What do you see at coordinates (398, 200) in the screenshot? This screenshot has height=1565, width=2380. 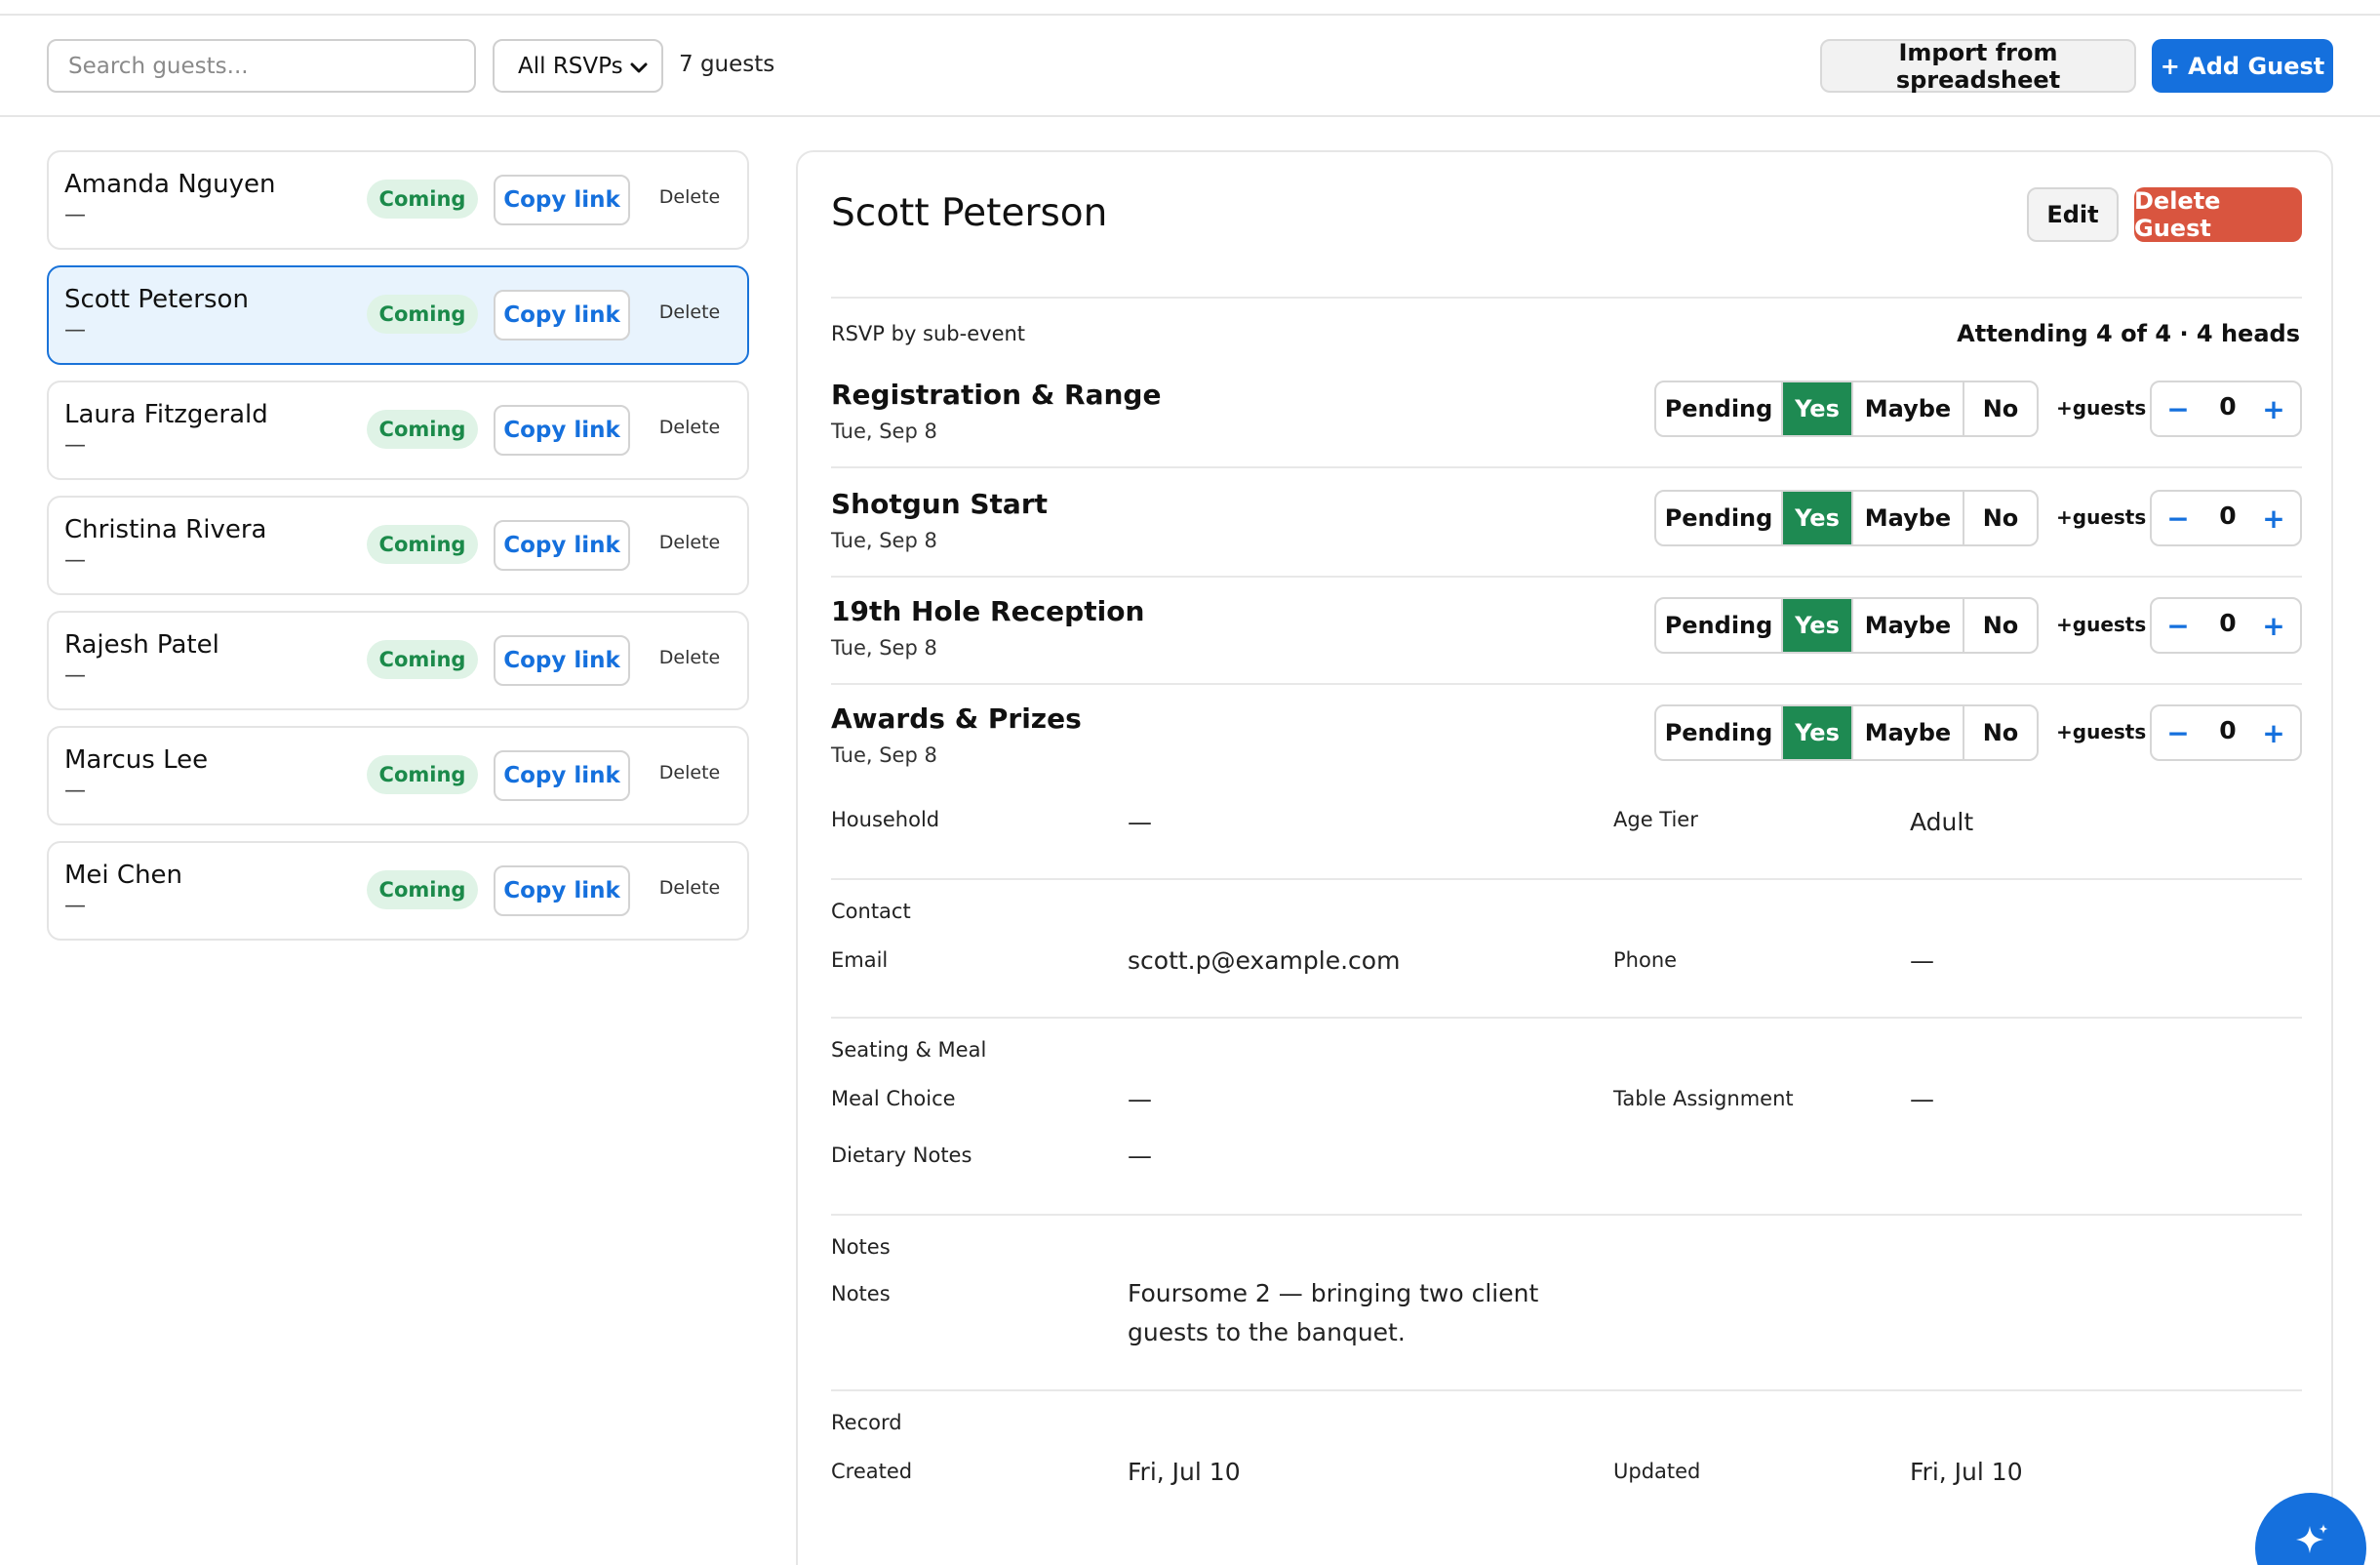 I see `guest-card: Amanda Nguyen — Coming Copy link Delete` at bounding box center [398, 200].